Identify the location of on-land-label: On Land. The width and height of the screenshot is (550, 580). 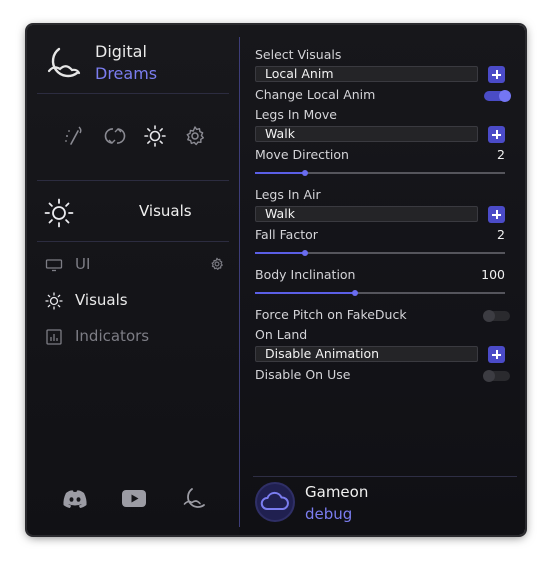
(281, 334).